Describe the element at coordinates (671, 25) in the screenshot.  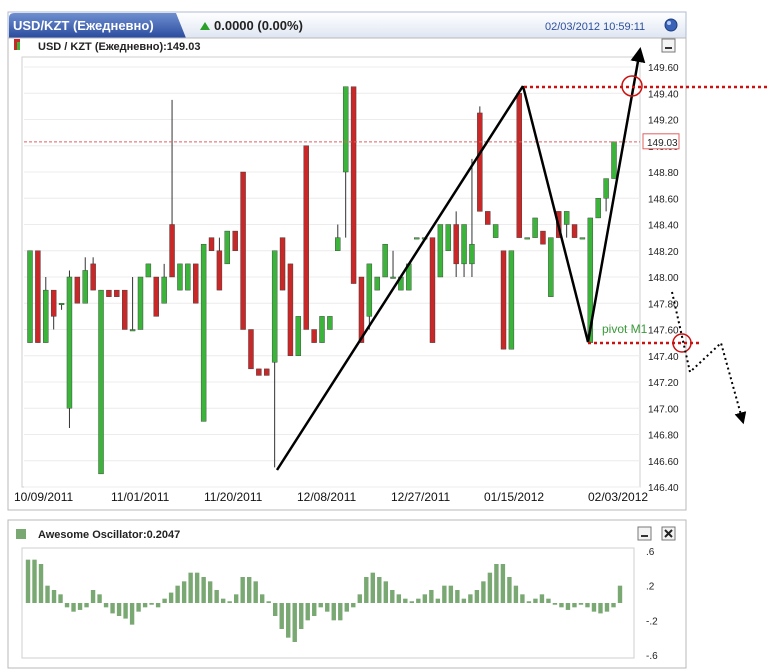
I see `globe-icon` at that location.